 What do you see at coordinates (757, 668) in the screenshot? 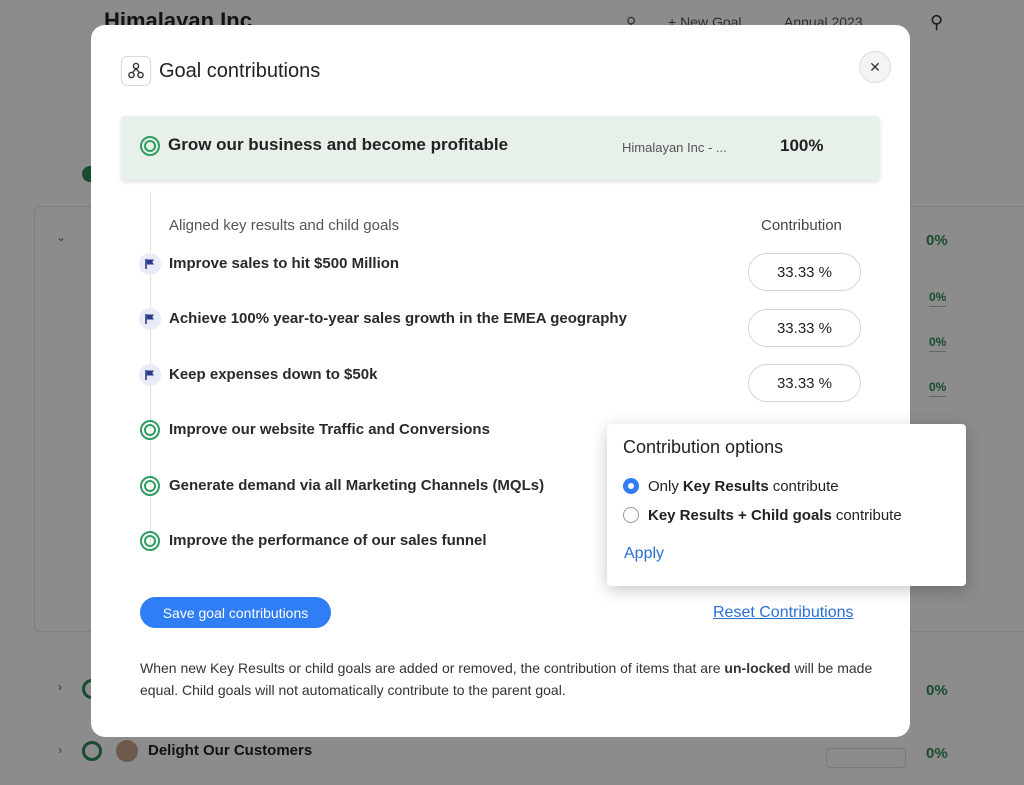
I see `footer-note-bold: un-locked` at bounding box center [757, 668].